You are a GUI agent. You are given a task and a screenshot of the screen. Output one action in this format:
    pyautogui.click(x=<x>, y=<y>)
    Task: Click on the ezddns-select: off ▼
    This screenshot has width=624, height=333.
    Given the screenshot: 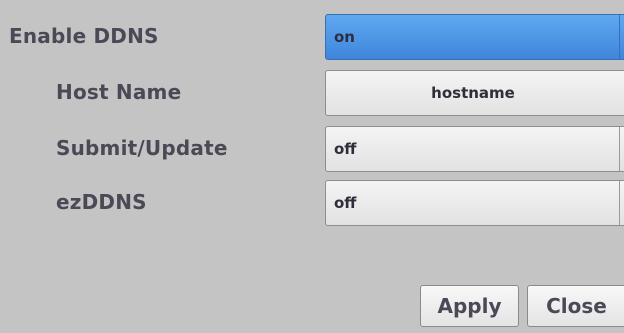 What is the action you would take?
    pyautogui.click(x=474, y=203)
    